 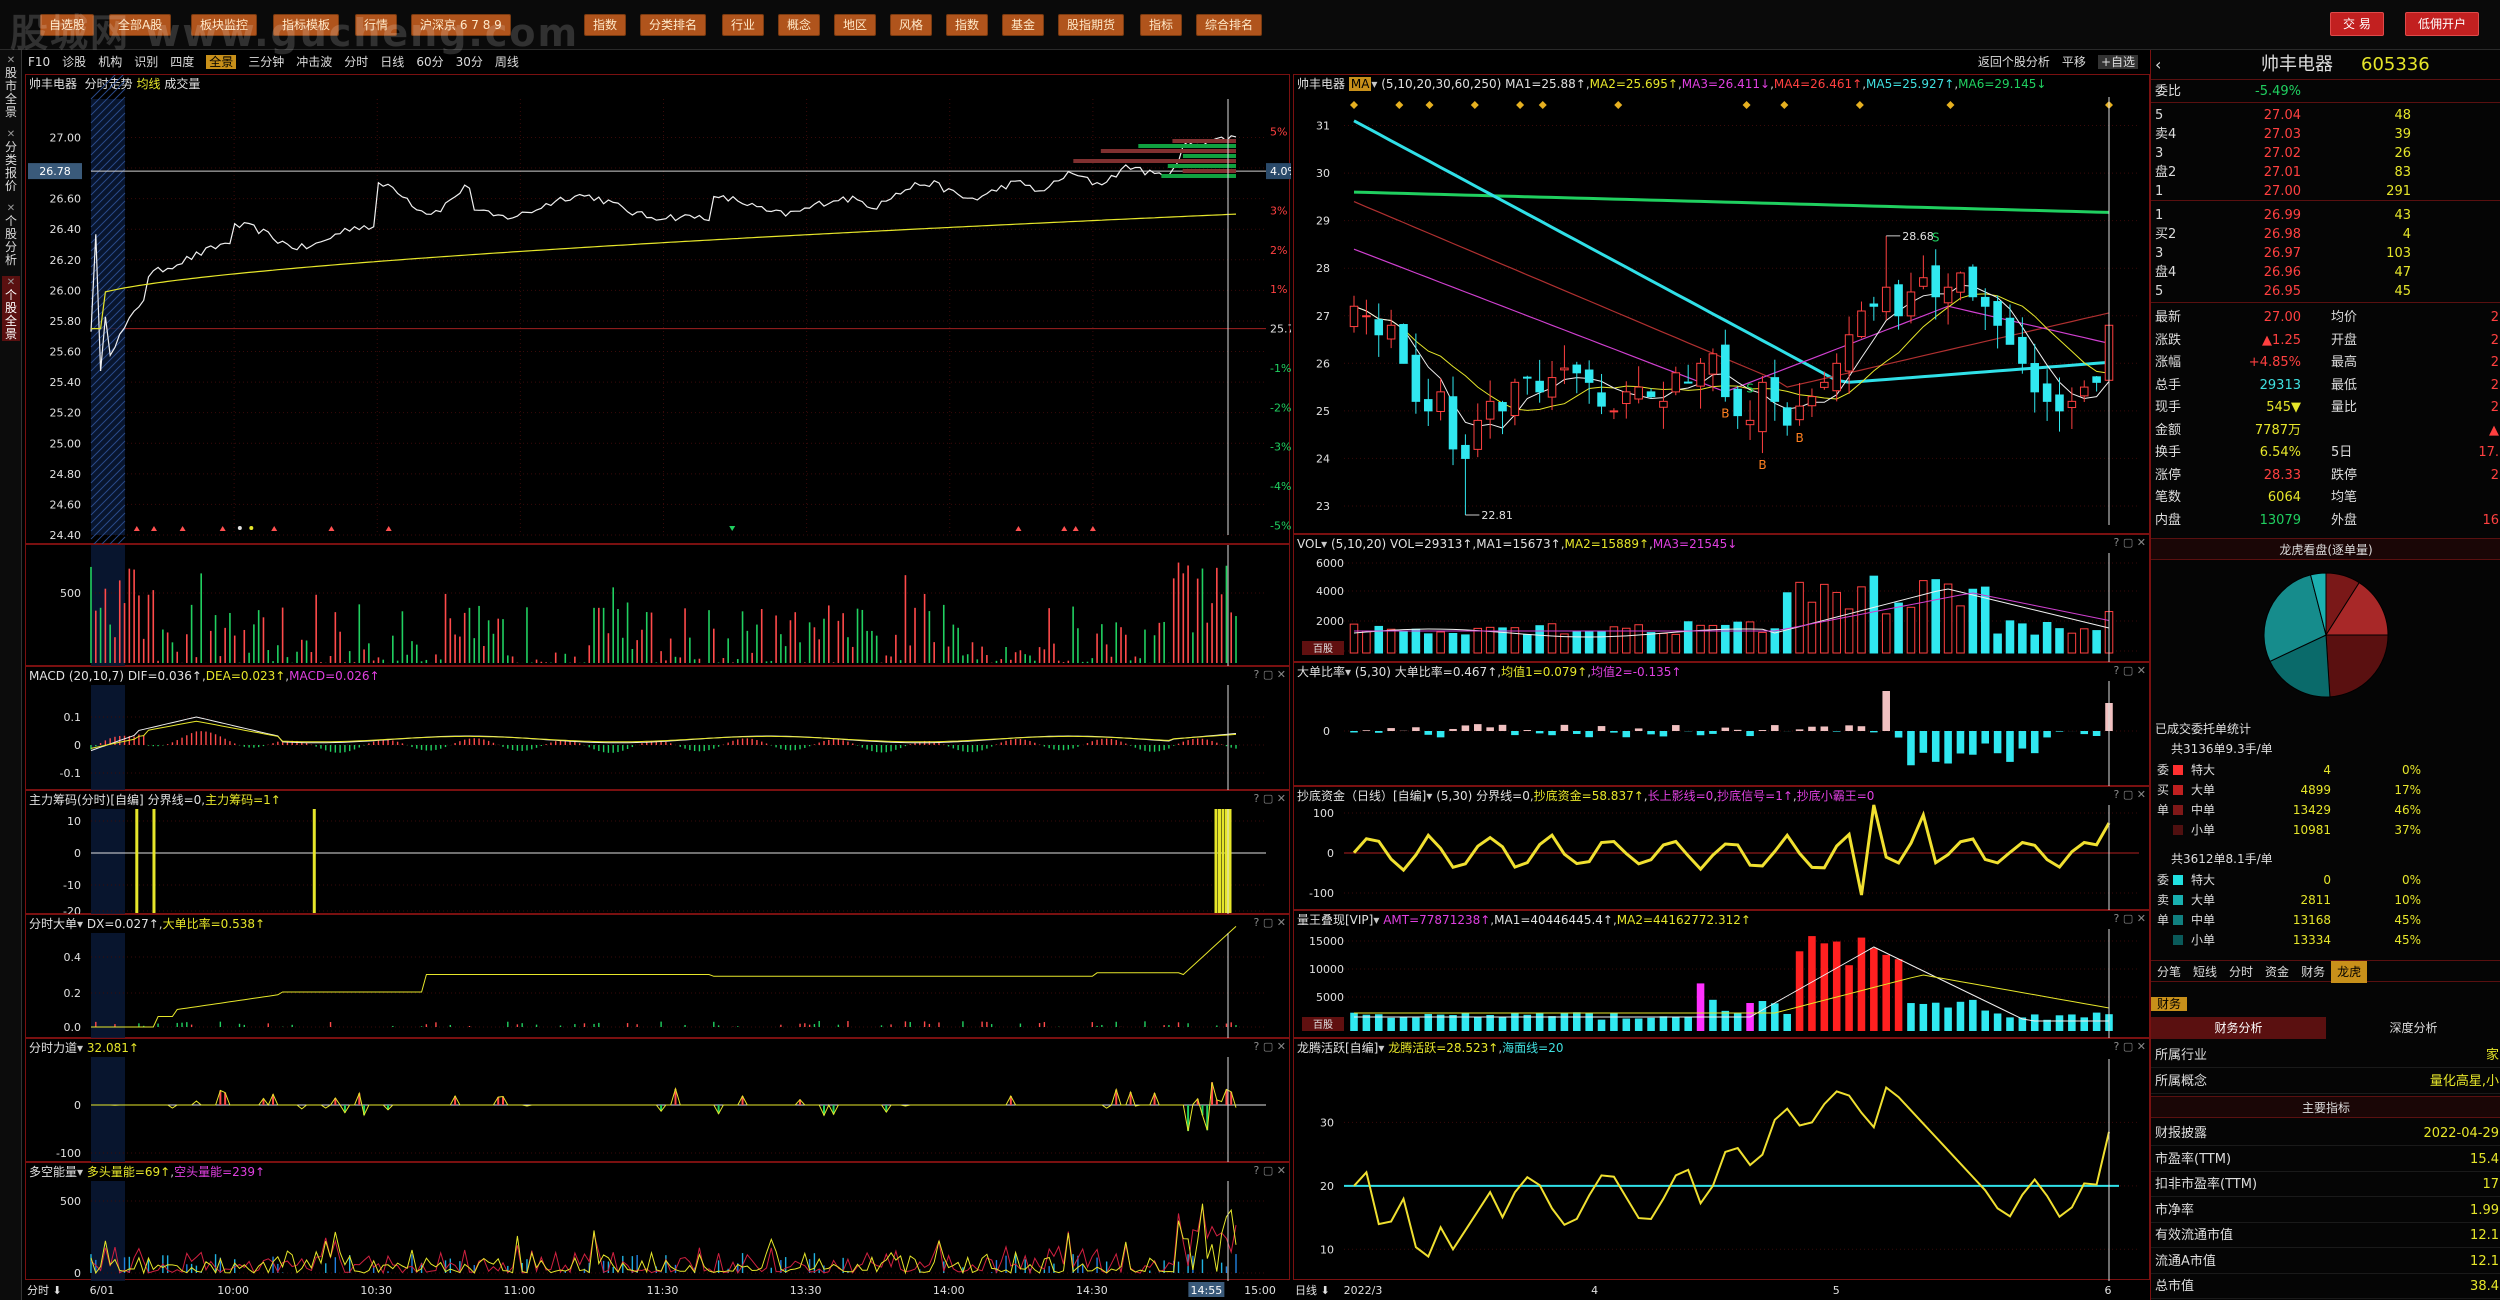 I want to click on fin-analysis-tab: 财务分析, so click(x=2238, y=1028).